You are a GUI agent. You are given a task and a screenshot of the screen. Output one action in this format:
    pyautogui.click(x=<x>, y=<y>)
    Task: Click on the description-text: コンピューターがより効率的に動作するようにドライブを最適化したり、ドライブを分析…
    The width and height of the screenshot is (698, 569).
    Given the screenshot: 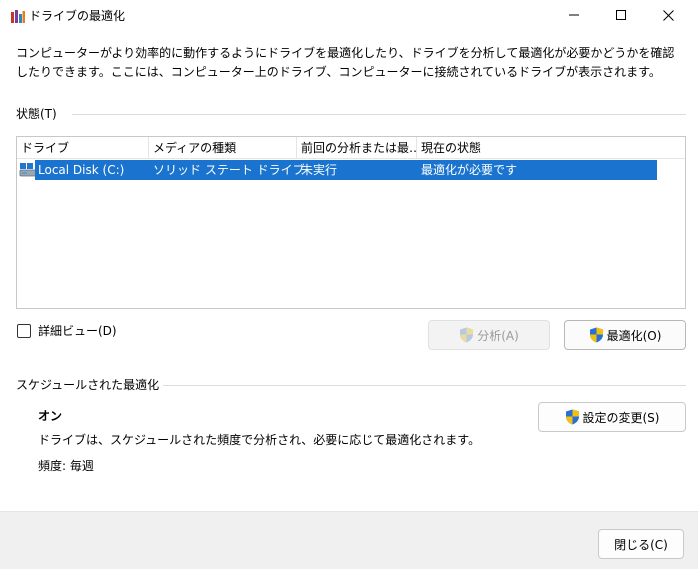 What is the action you would take?
    pyautogui.click(x=345, y=62)
    